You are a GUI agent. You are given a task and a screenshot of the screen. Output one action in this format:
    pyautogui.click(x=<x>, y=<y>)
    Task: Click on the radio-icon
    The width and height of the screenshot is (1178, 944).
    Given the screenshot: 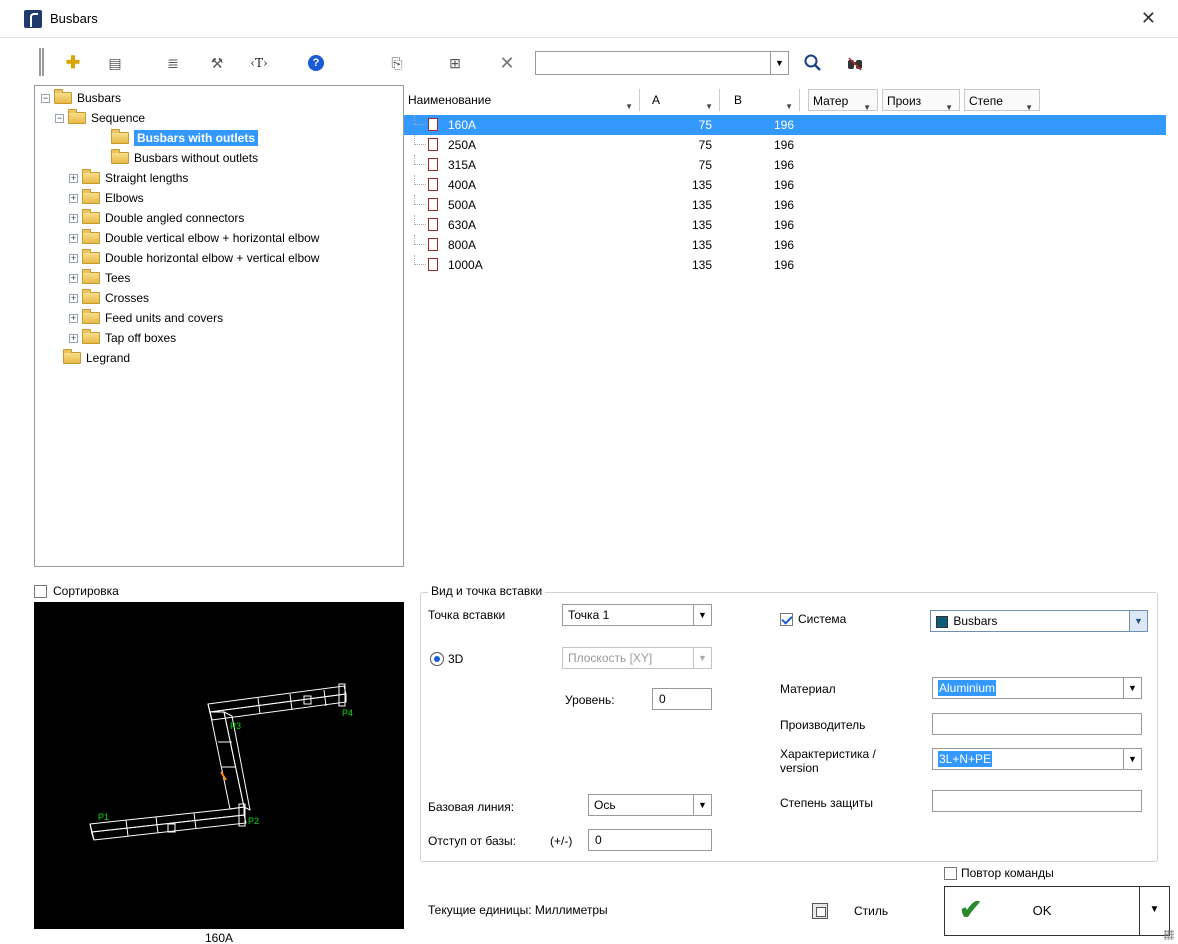 What is the action you would take?
    pyautogui.click(x=437, y=659)
    